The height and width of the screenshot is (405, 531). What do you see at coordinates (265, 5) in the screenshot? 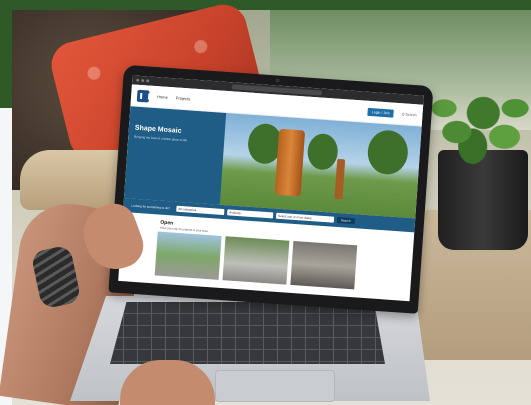
I see `top-green-bar` at bounding box center [265, 5].